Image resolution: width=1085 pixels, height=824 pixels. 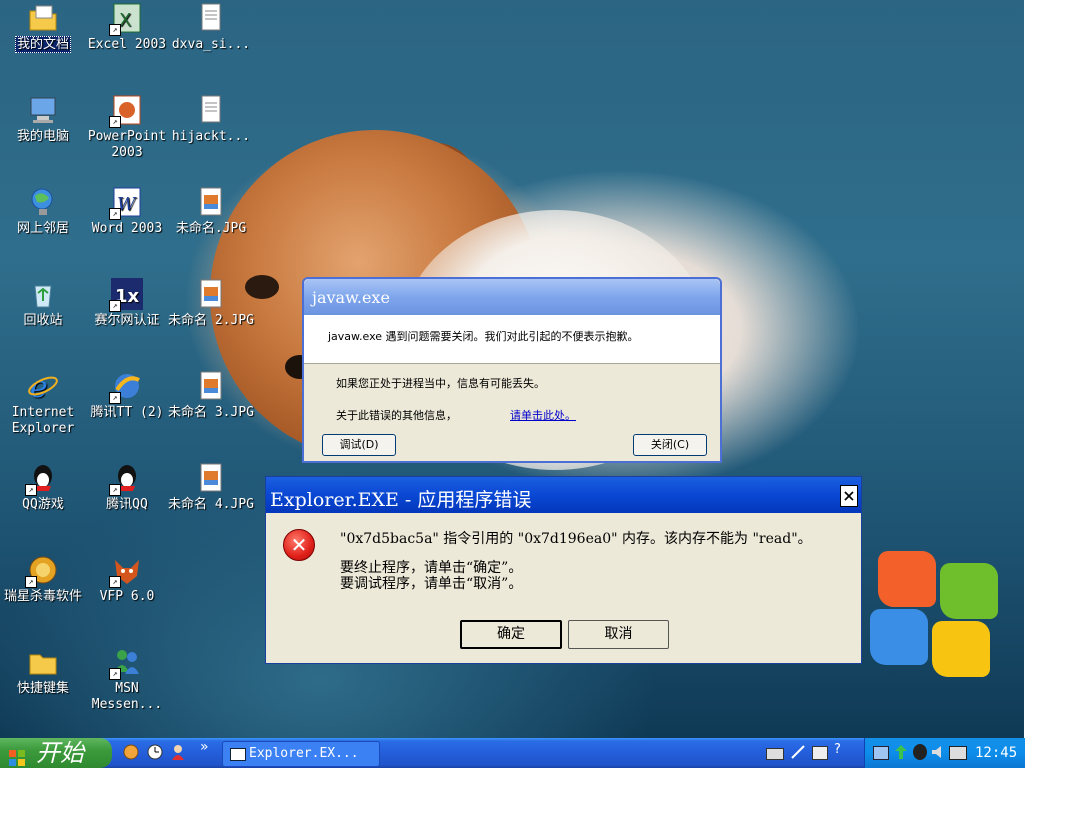 I want to click on clock: 12:45, so click(x=996, y=753).